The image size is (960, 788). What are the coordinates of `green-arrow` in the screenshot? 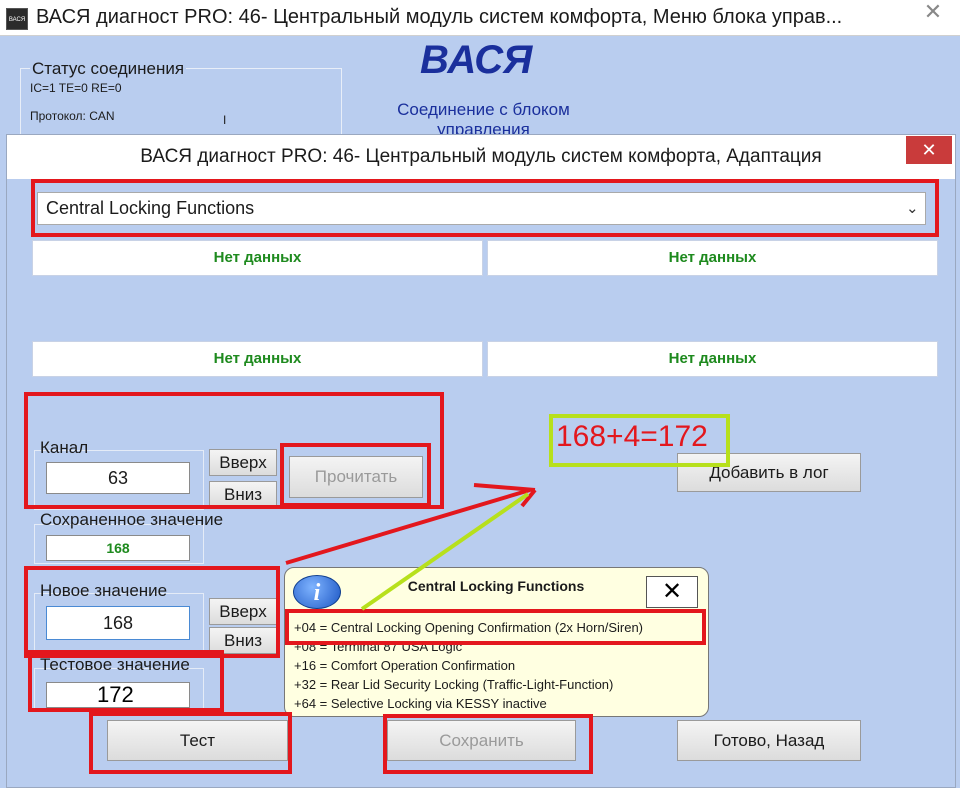 It's located at (445, 551).